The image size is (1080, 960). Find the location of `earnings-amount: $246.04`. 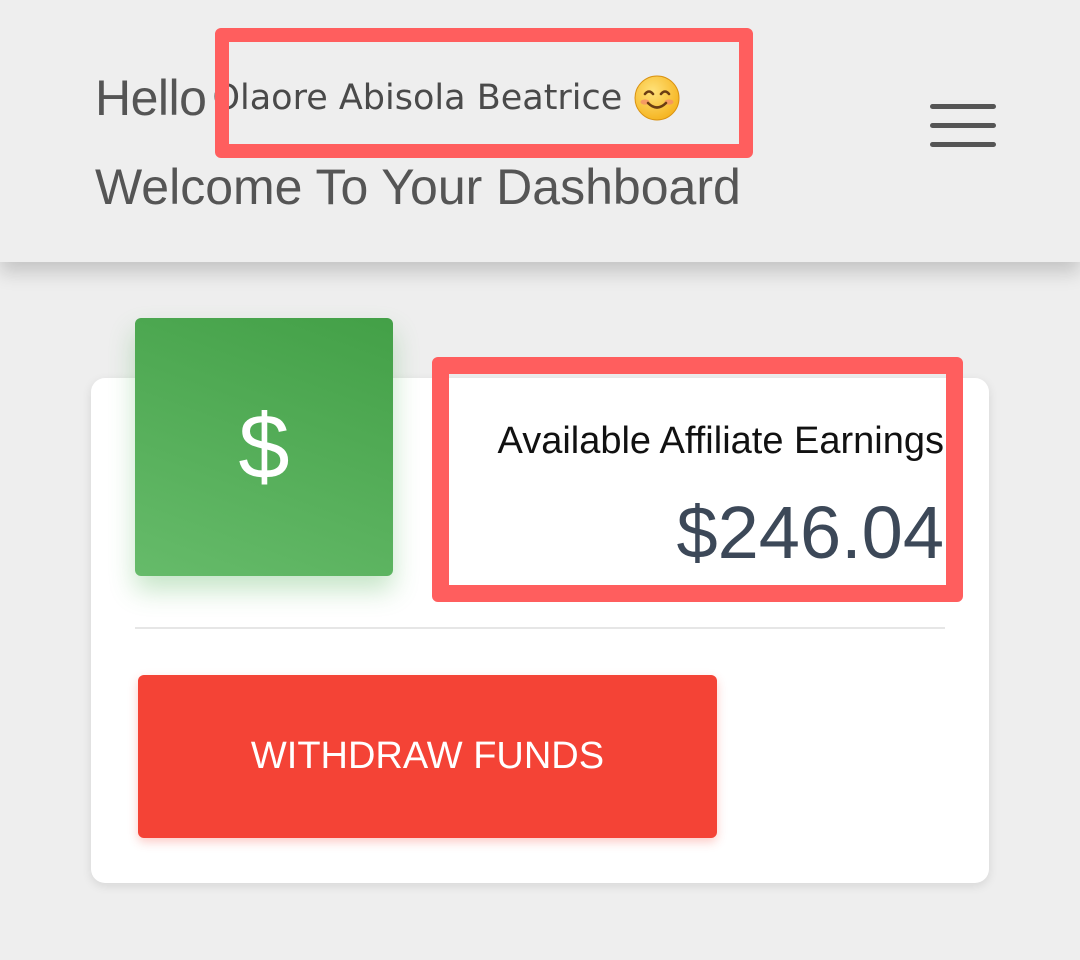

earnings-amount: $246.04 is located at coordinates (810, 532).